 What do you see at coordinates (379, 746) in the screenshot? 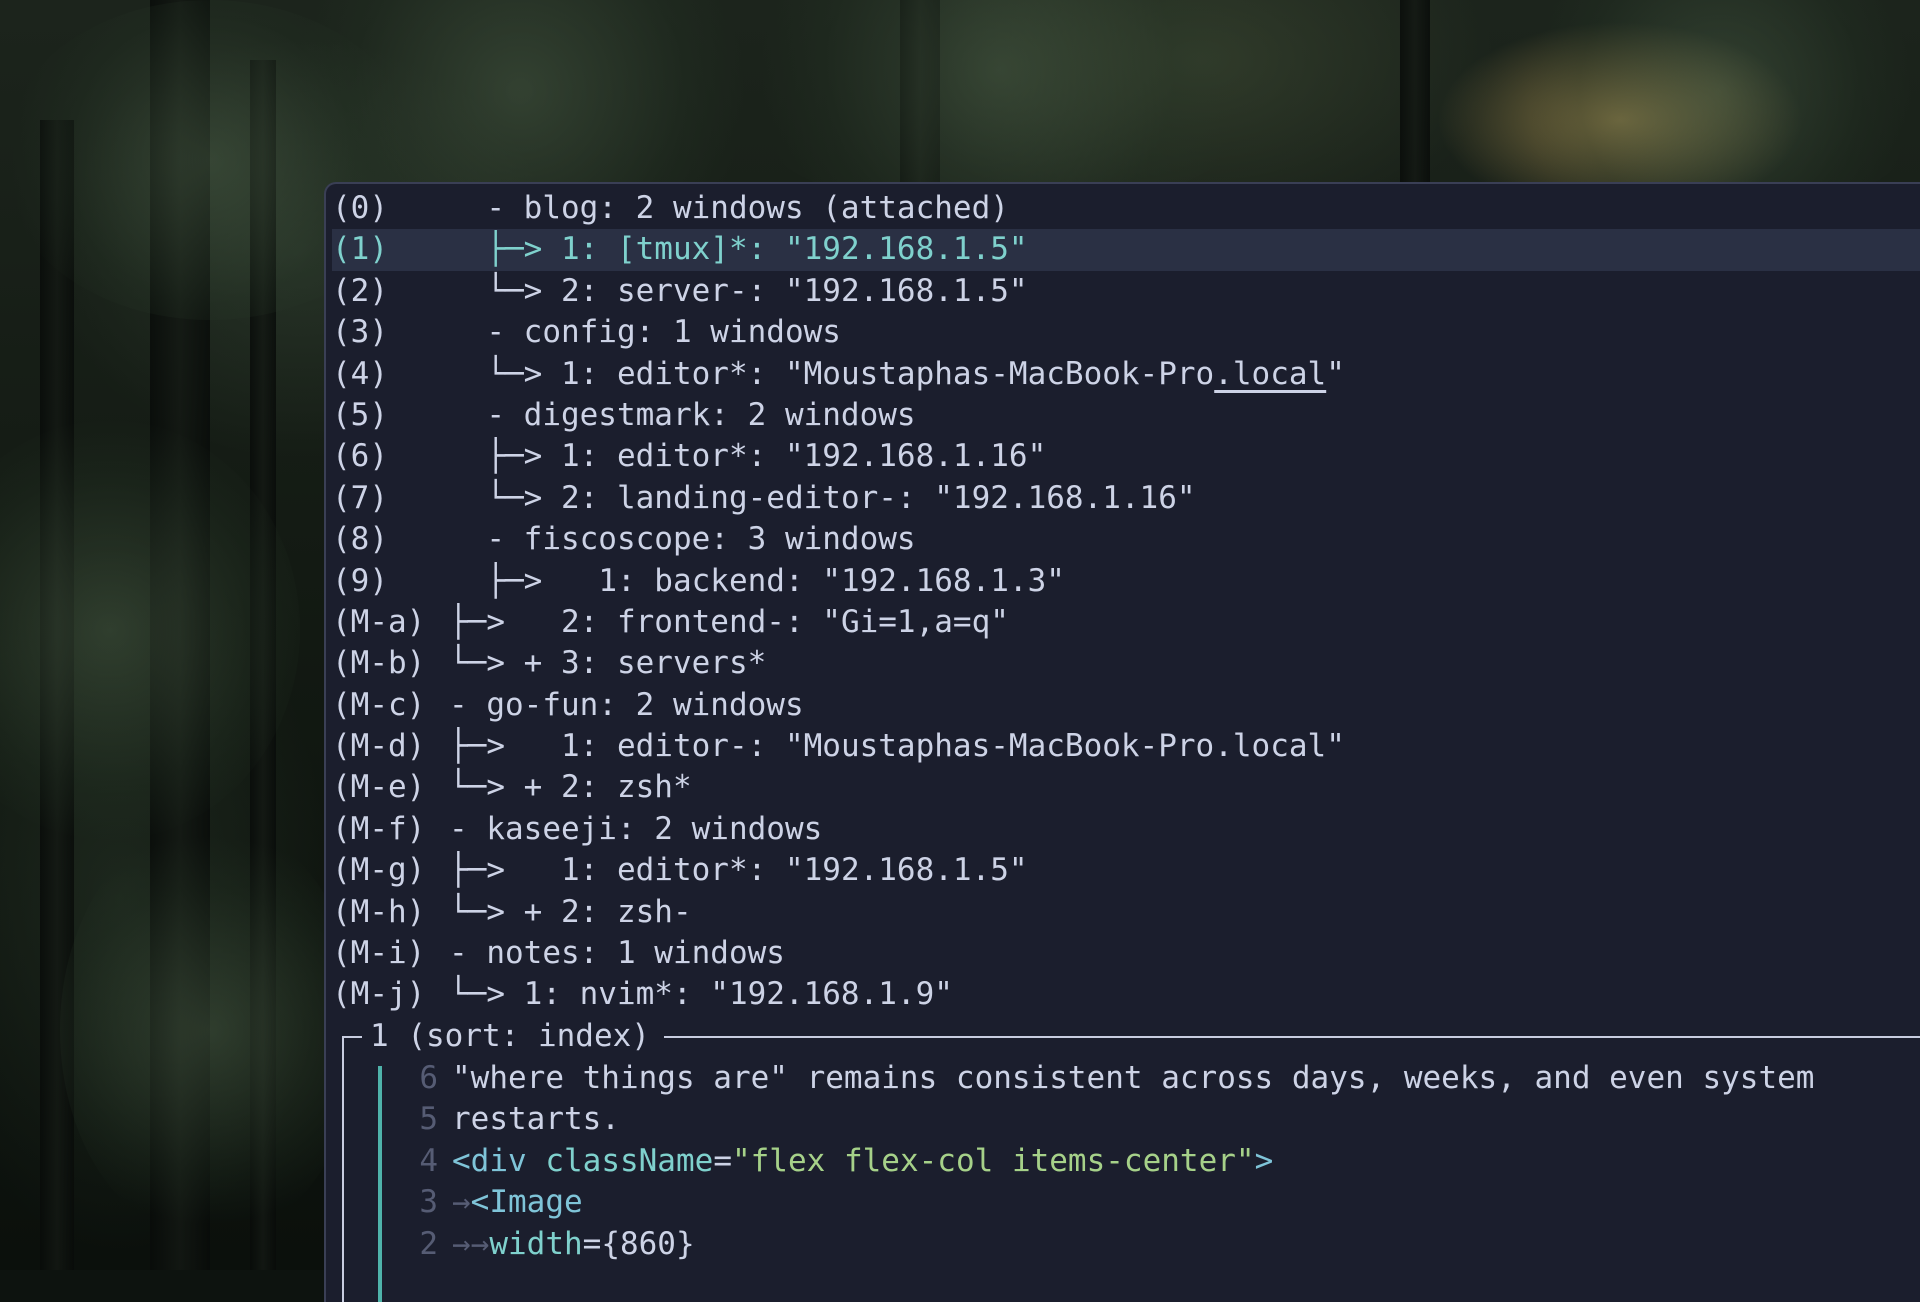
I see `shortcut-key: (M-d)` at bounding box center [379, 746].